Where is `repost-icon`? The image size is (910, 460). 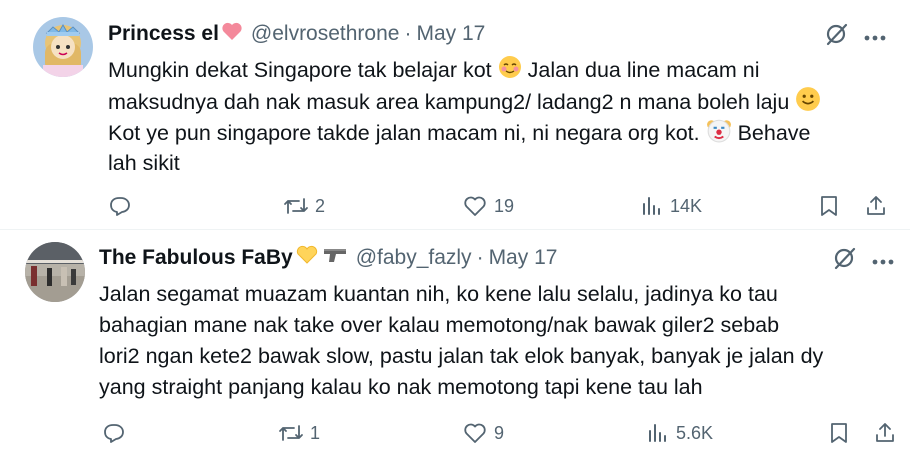 repost-icon is located at coordinates (291, 433).